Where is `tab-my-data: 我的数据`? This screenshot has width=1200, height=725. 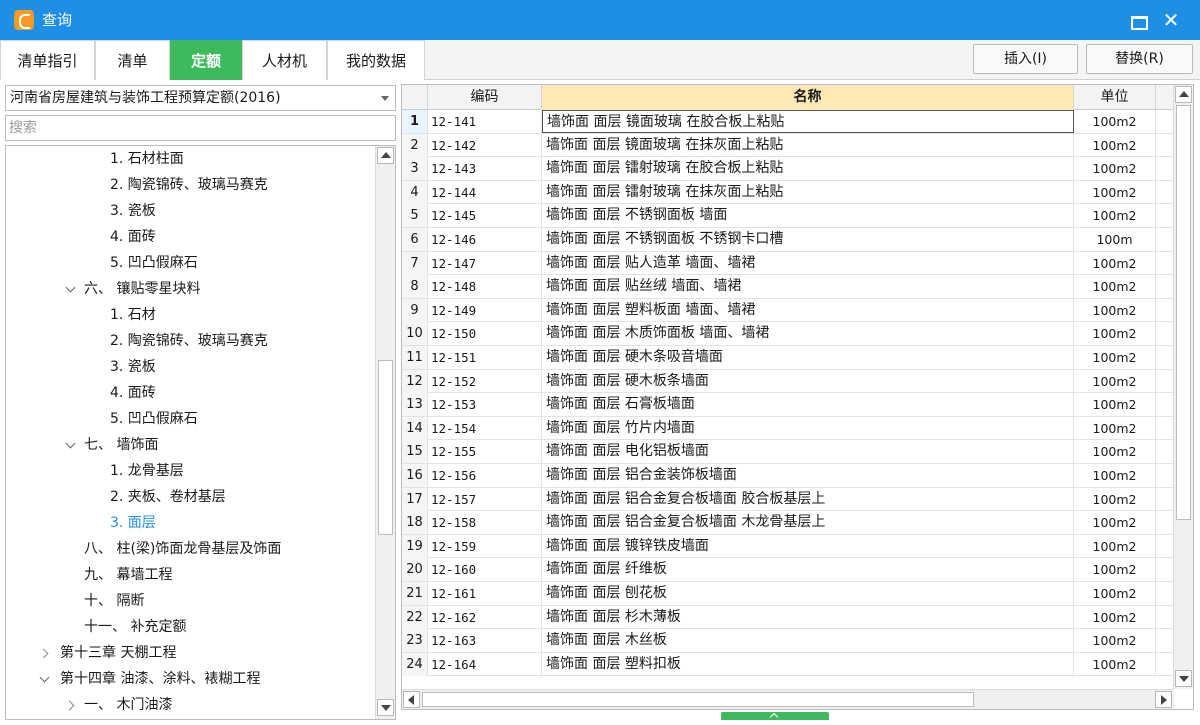 tab-my-data: 我的数据 is located at coordinates (376, 60).